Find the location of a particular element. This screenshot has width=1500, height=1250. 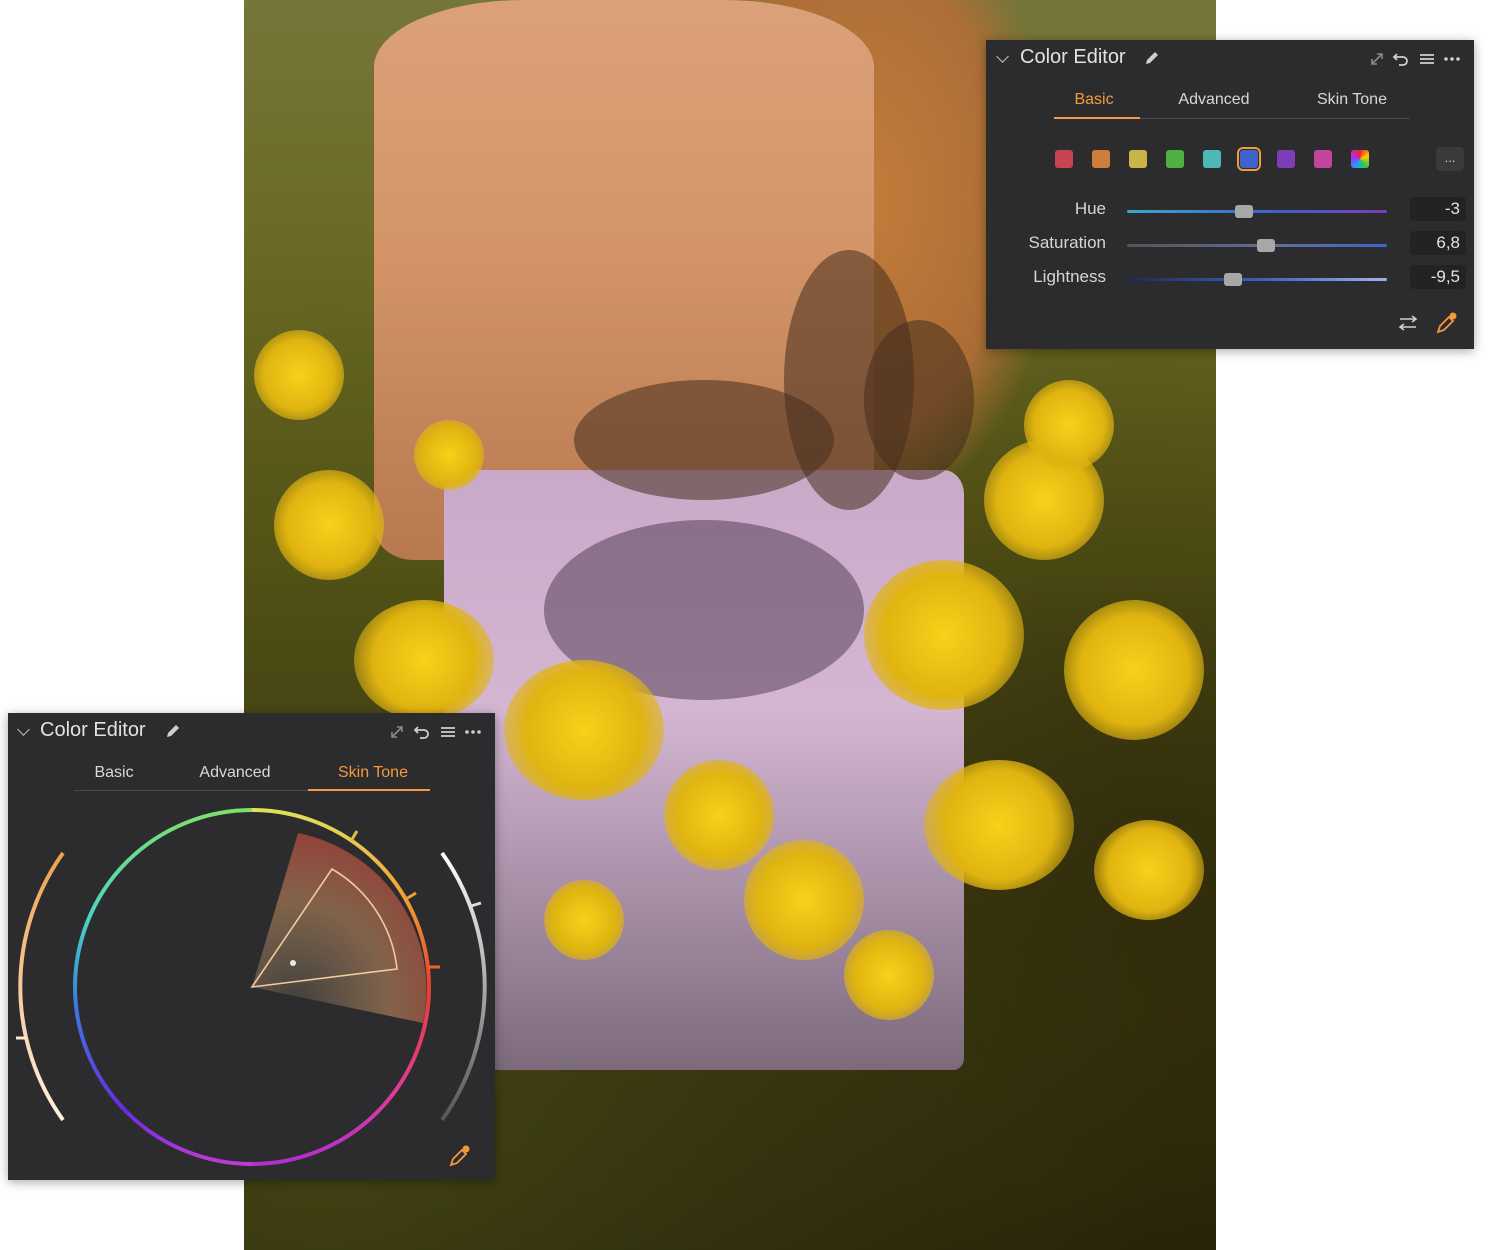

lightness-label: Lightness is located at coordinates (1069, 276).